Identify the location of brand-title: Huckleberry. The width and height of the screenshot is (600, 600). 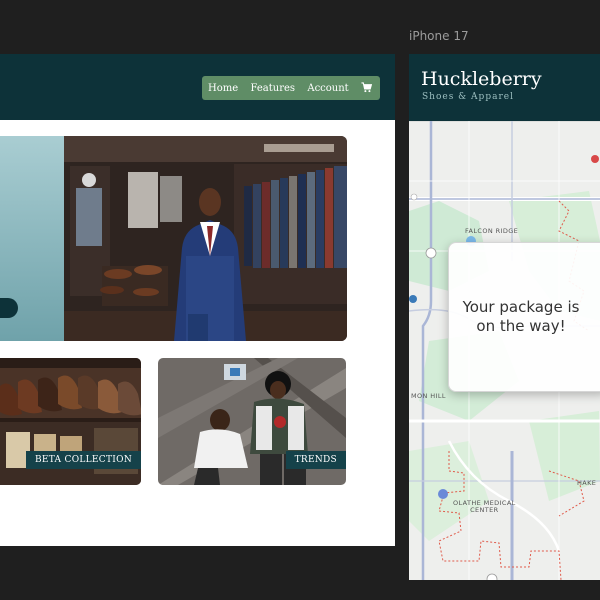
(481, 79).